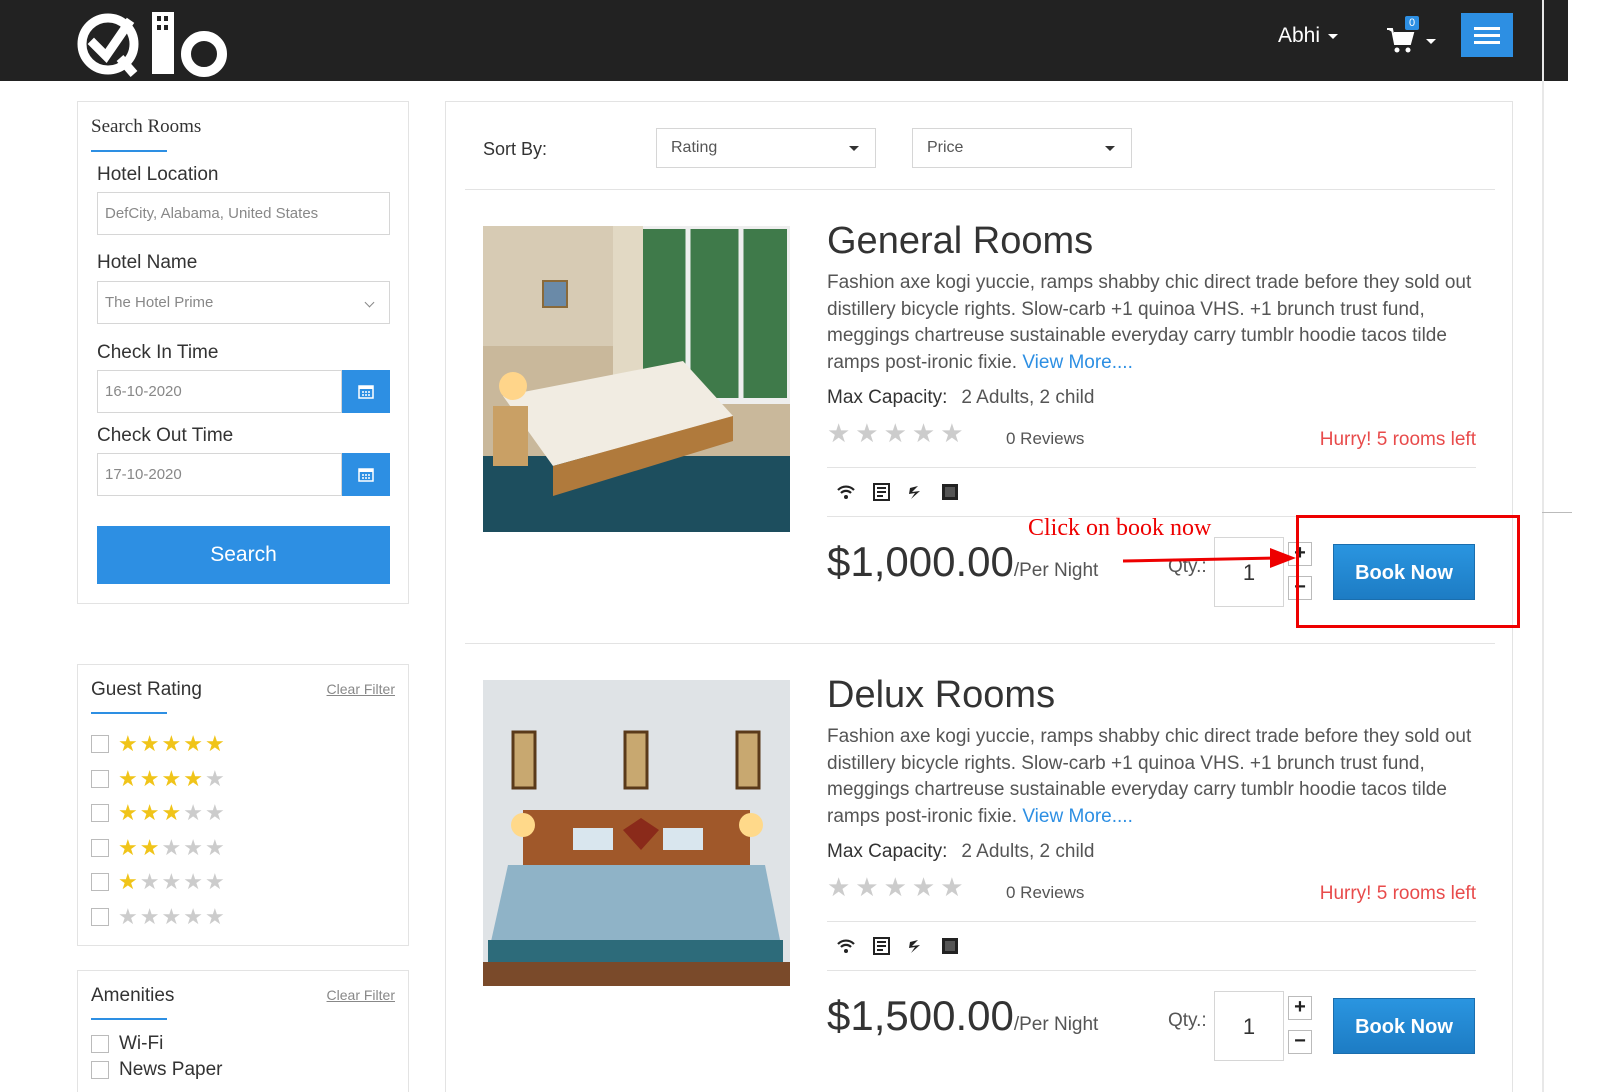  What do you see at coordinates (847, 947) in the screenshot?
I see `wifi-icon` at bounding box center [847, 947].